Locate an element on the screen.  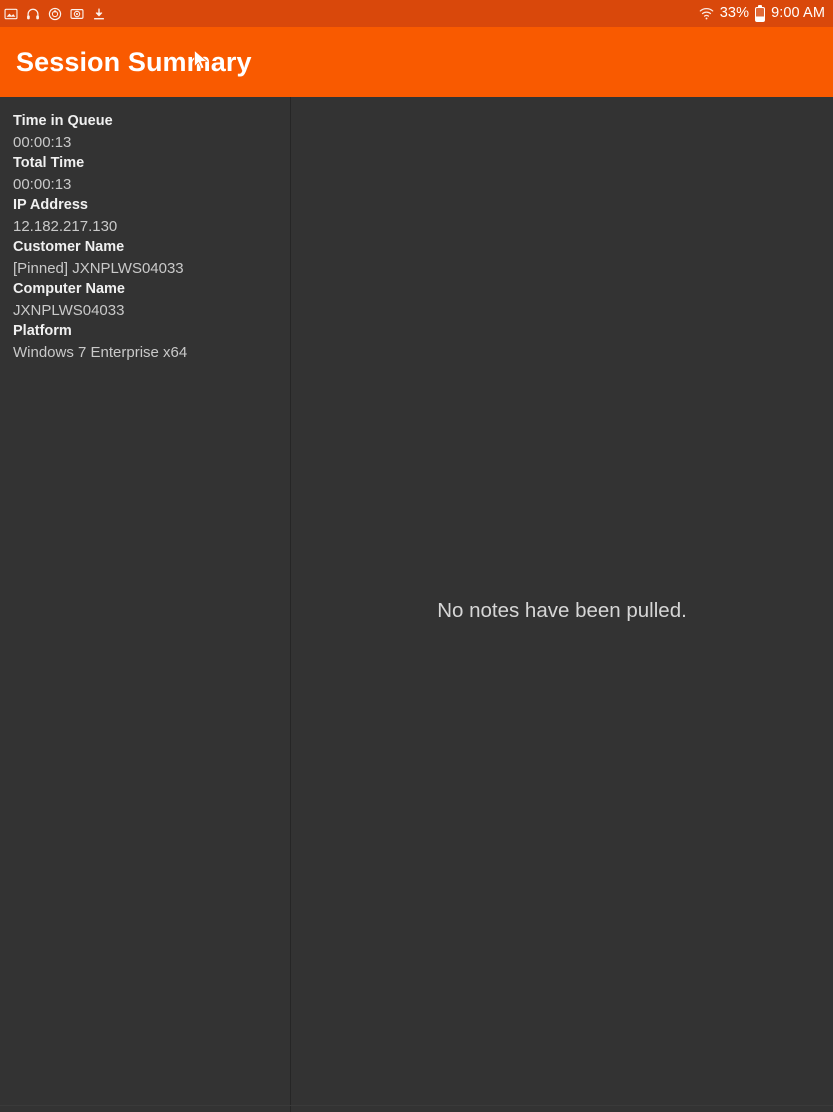
status-bar-notification-icons is located at coordinates (54, 13).